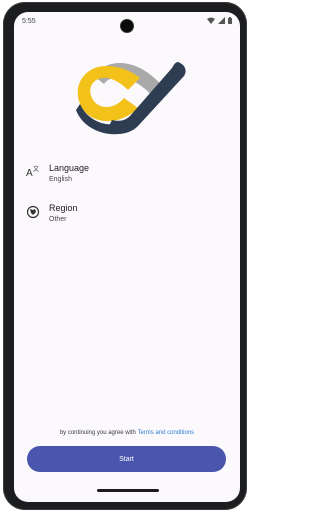 This screenshot has width=320, height=512. Describe the element at coordinates (33, 212) in the screenshot. I see `globe-icon` at that location.